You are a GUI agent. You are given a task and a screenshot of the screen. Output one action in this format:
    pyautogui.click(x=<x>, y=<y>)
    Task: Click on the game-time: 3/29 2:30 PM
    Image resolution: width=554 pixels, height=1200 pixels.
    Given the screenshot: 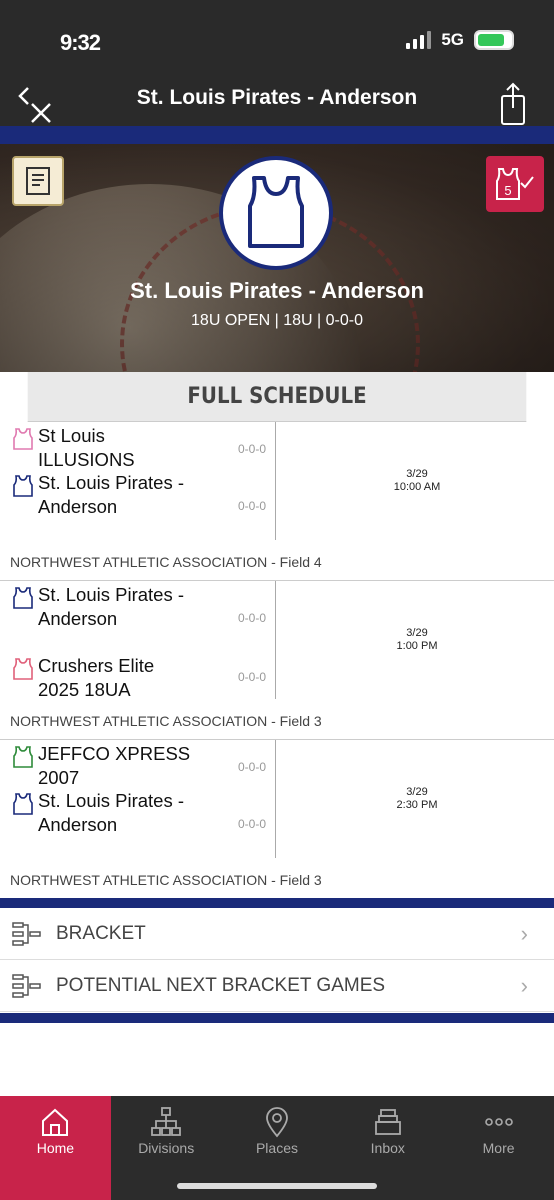 What is the action you would take?
    pyautogui.click(x=417, y=799)
    